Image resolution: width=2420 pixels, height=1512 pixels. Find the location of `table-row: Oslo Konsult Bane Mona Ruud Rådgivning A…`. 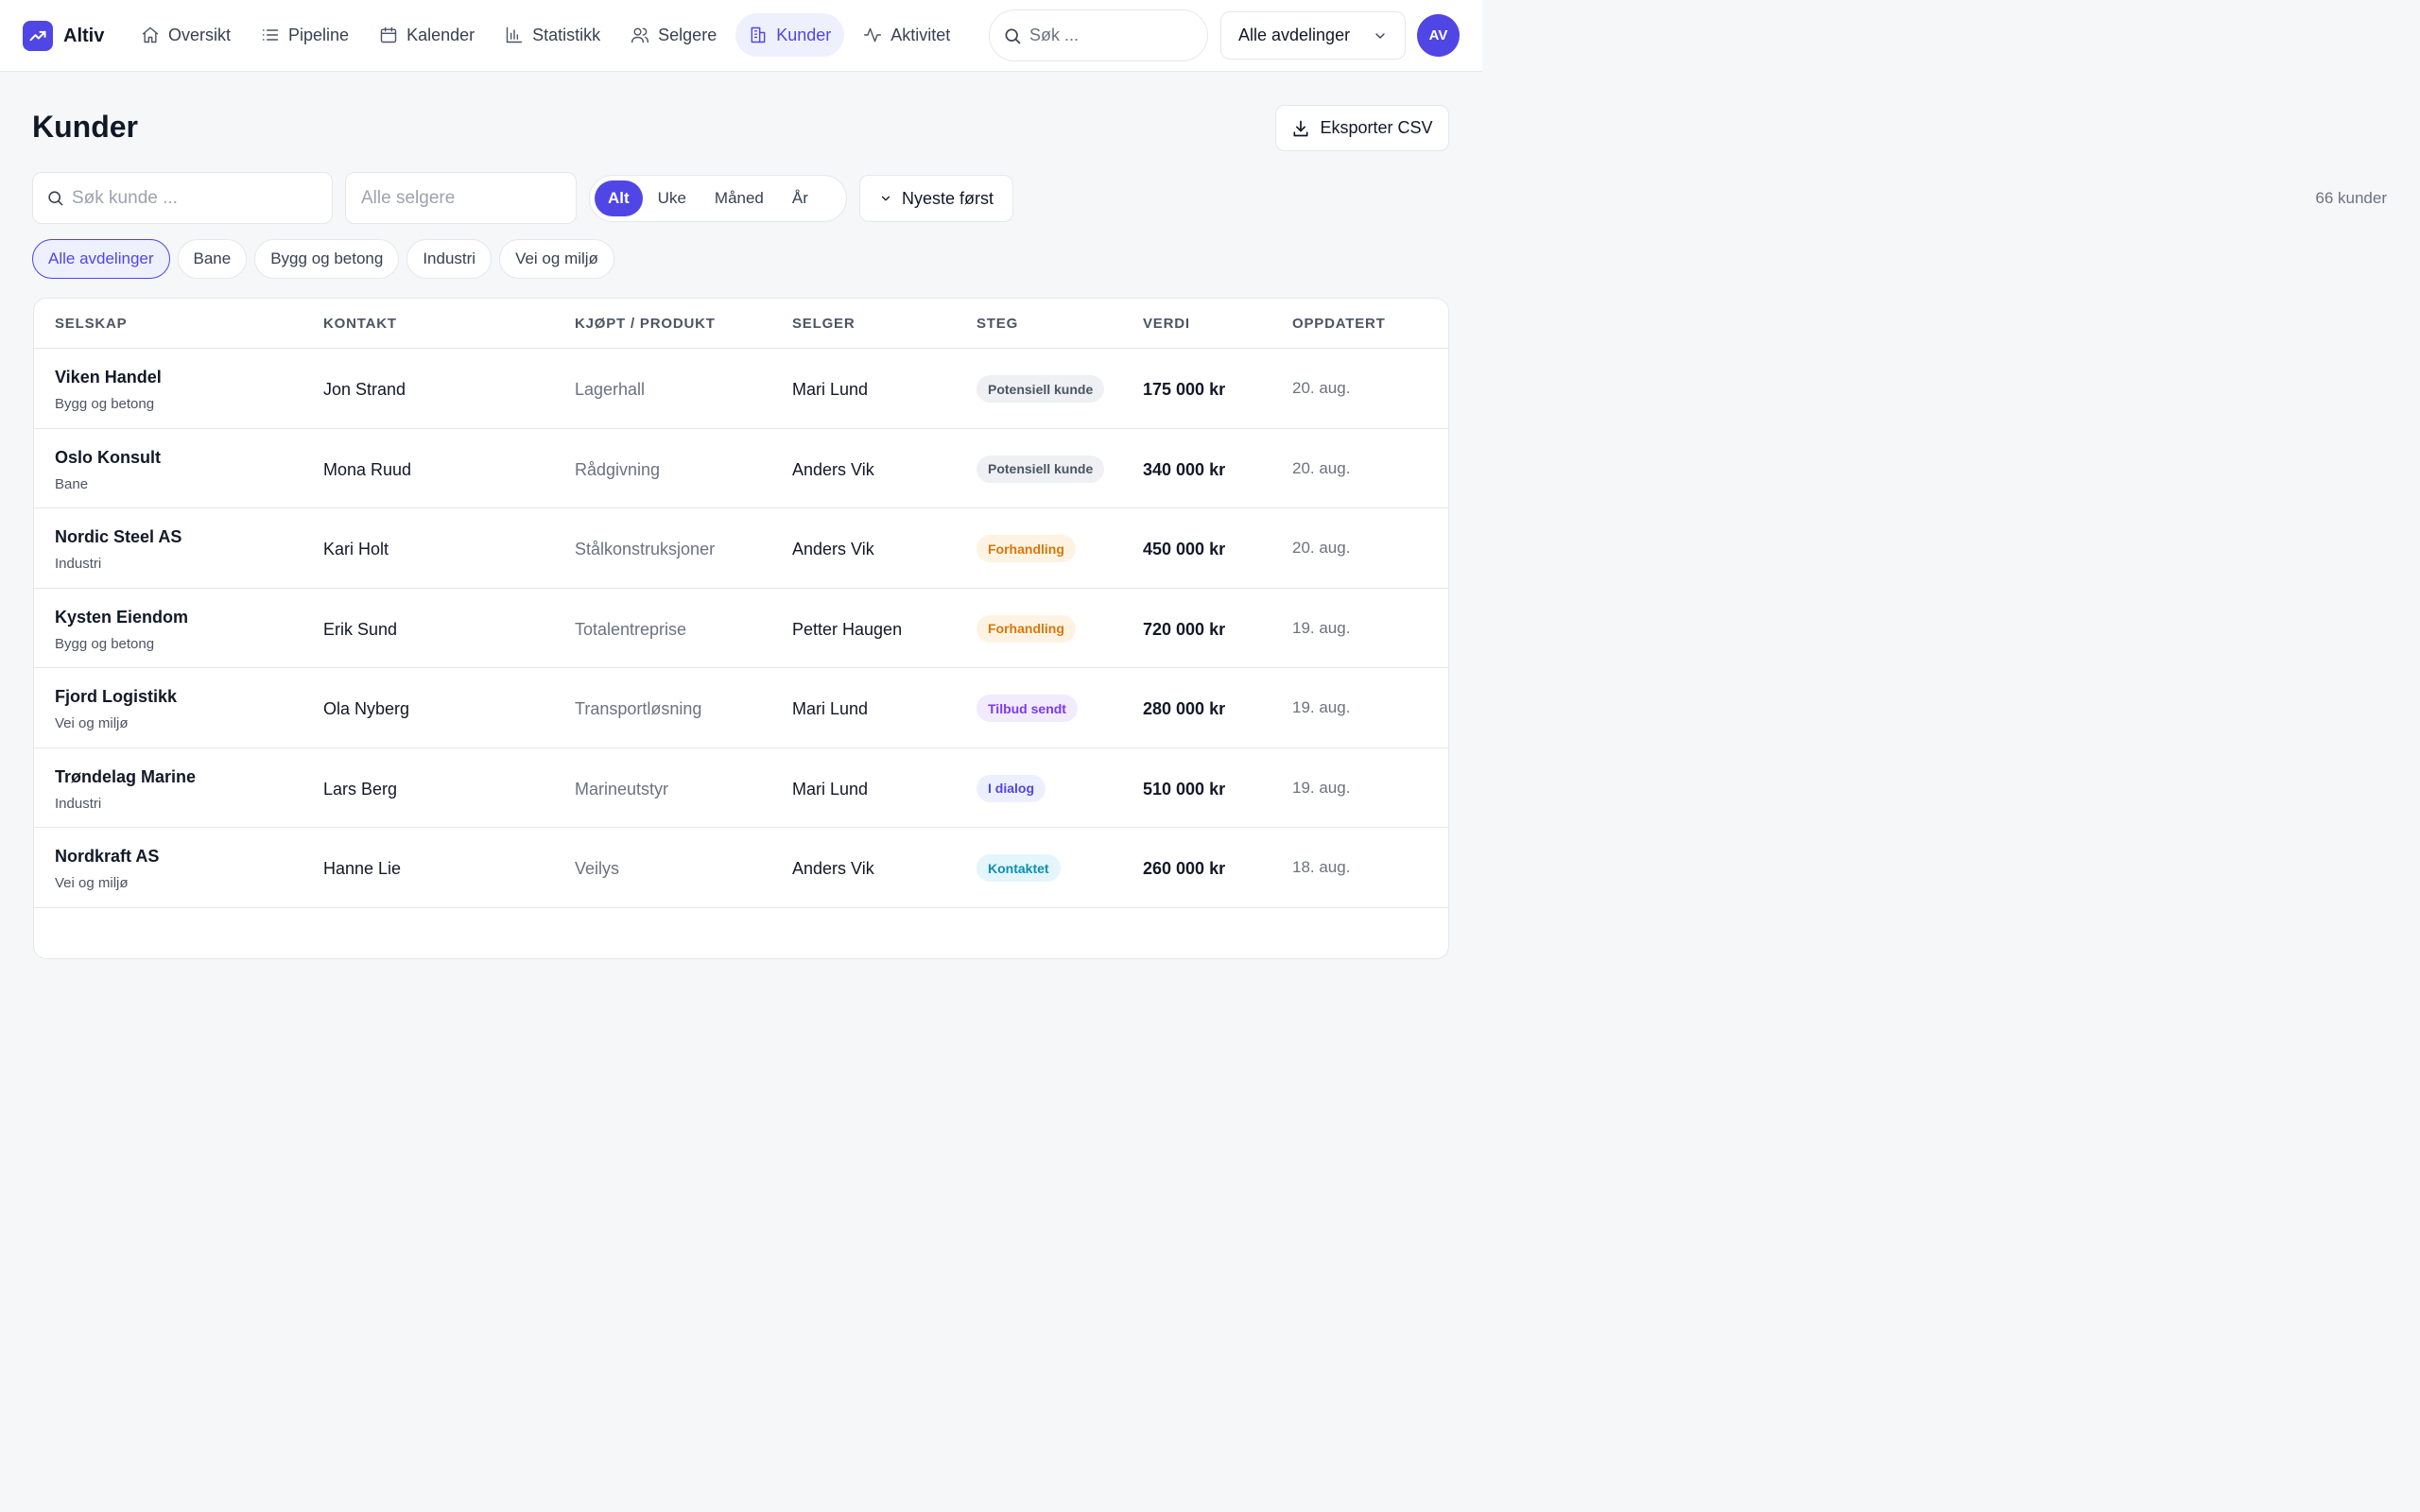

table-row: Oslo Konsult Bane Mona Ruud Rådgivning A… is located at coordinates (741, 468).